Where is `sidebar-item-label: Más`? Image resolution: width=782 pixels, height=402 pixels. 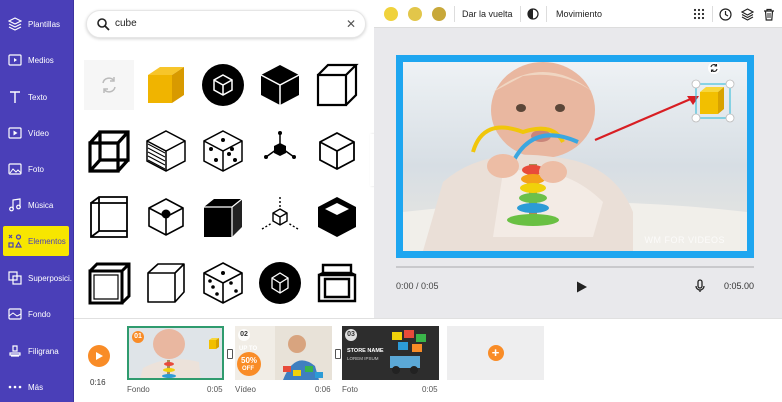 sidebar-item-label: Más is located at coordinates (36, 387).